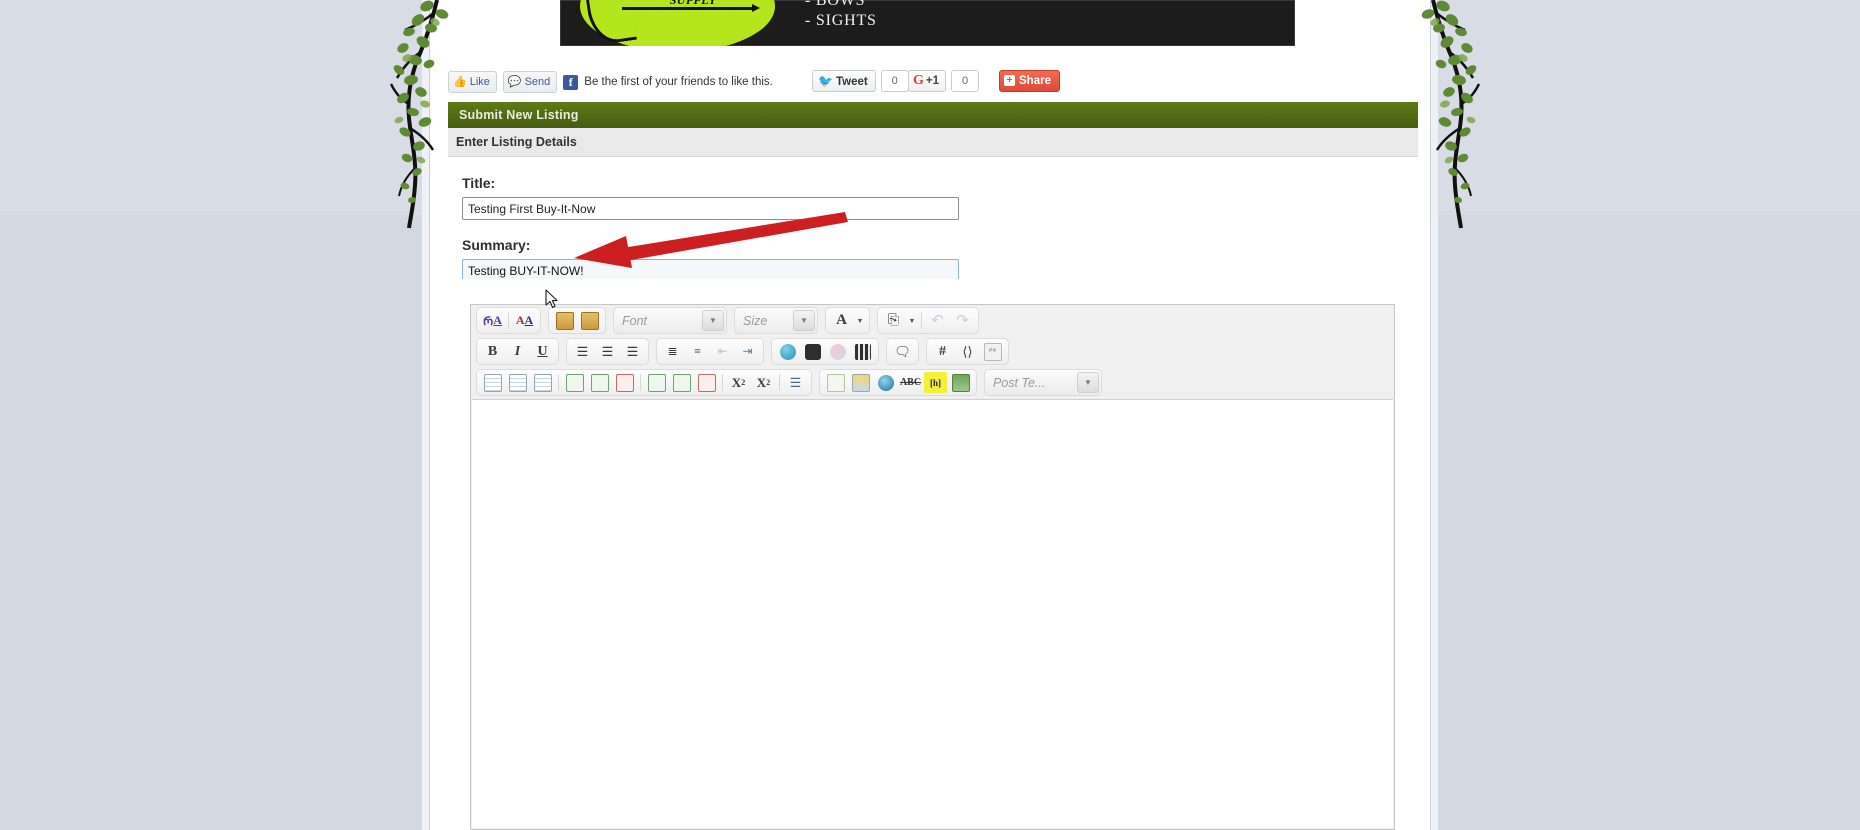 The image size is (1860, 830). I want to click on toolbar-group-text-color: A ▼, so click(847, 320).